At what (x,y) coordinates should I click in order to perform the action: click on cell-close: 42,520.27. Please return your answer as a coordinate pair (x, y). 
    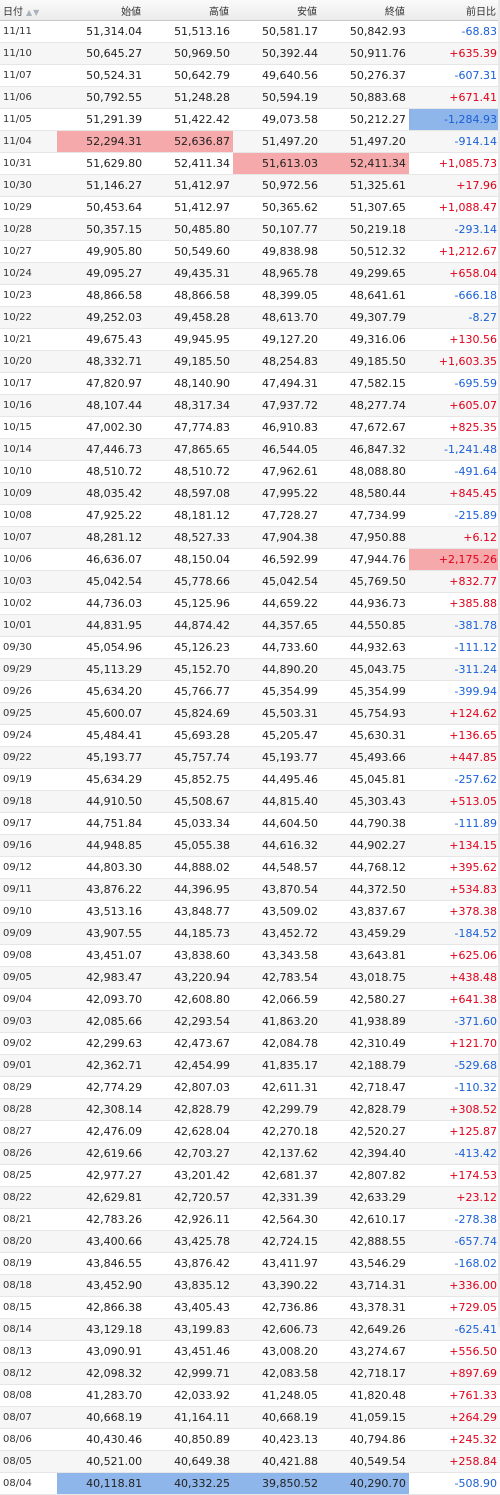
    Looking at the image, I should click on (364, 1131).